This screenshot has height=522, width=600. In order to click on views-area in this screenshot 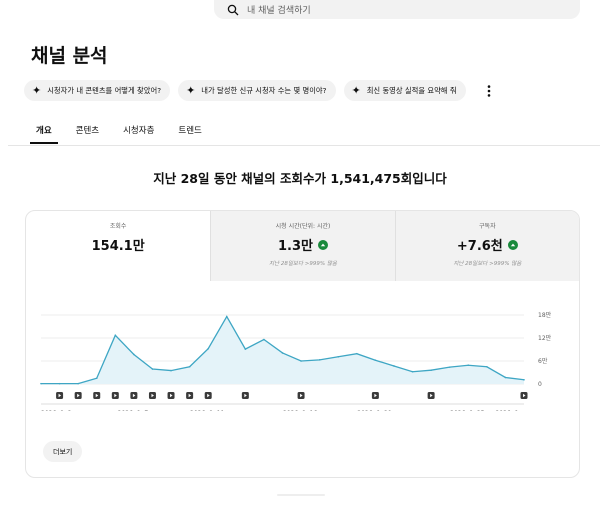, I will do `click(282, 350)`.